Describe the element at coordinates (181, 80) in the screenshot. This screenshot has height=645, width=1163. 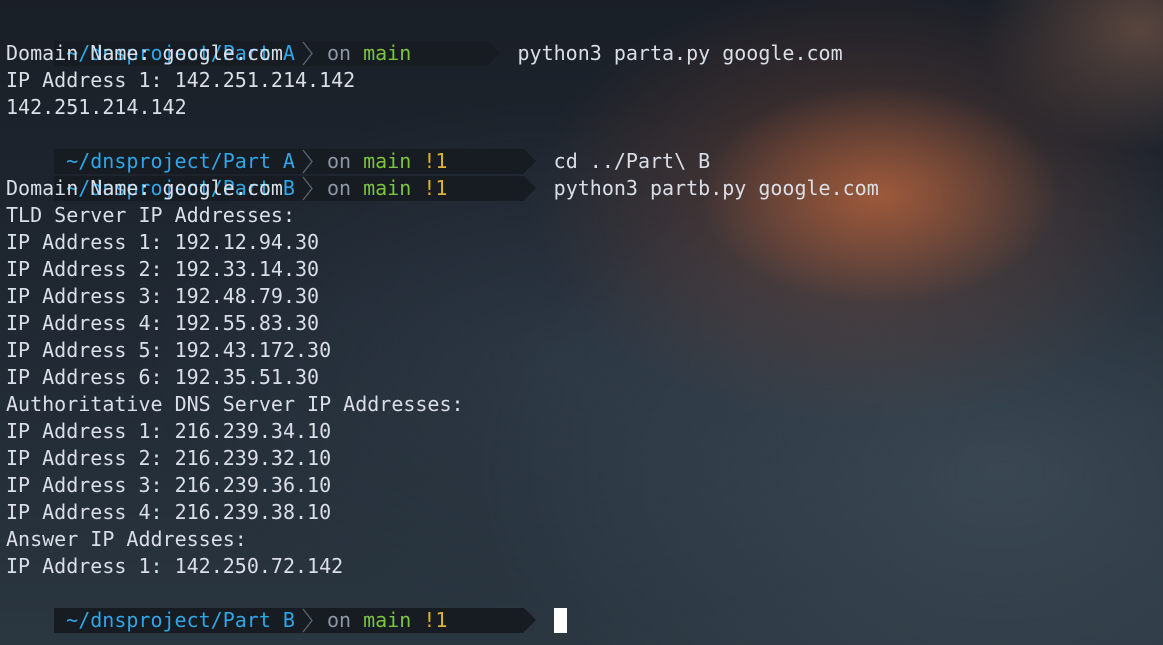
I see `output-line: IP Address 1: 142.251.214.142` at that location.